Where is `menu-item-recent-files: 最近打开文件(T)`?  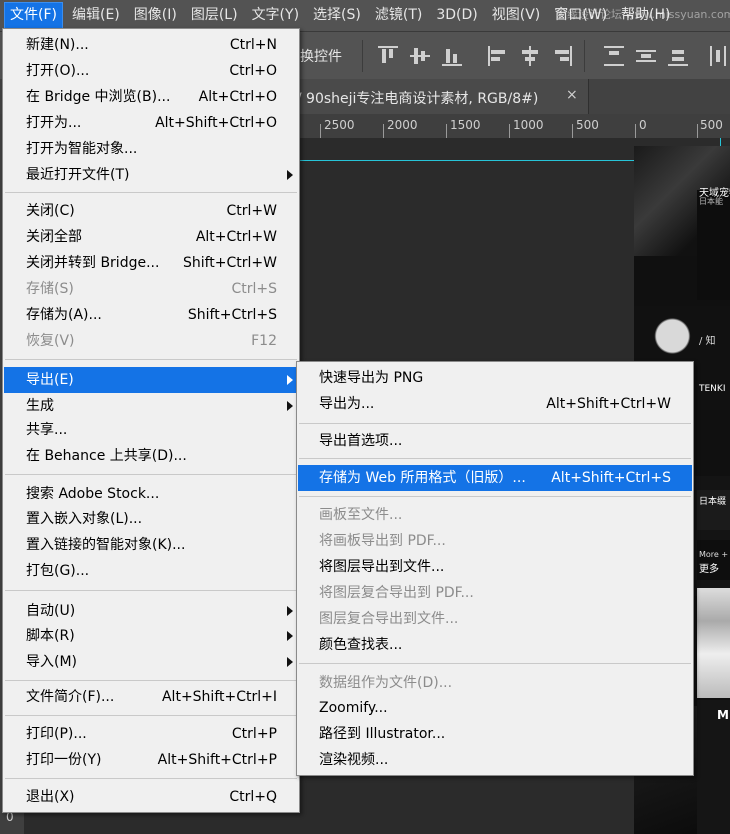 menu-item-recent-files: 最近打开文件(T) is located at coordinates (151, 175).